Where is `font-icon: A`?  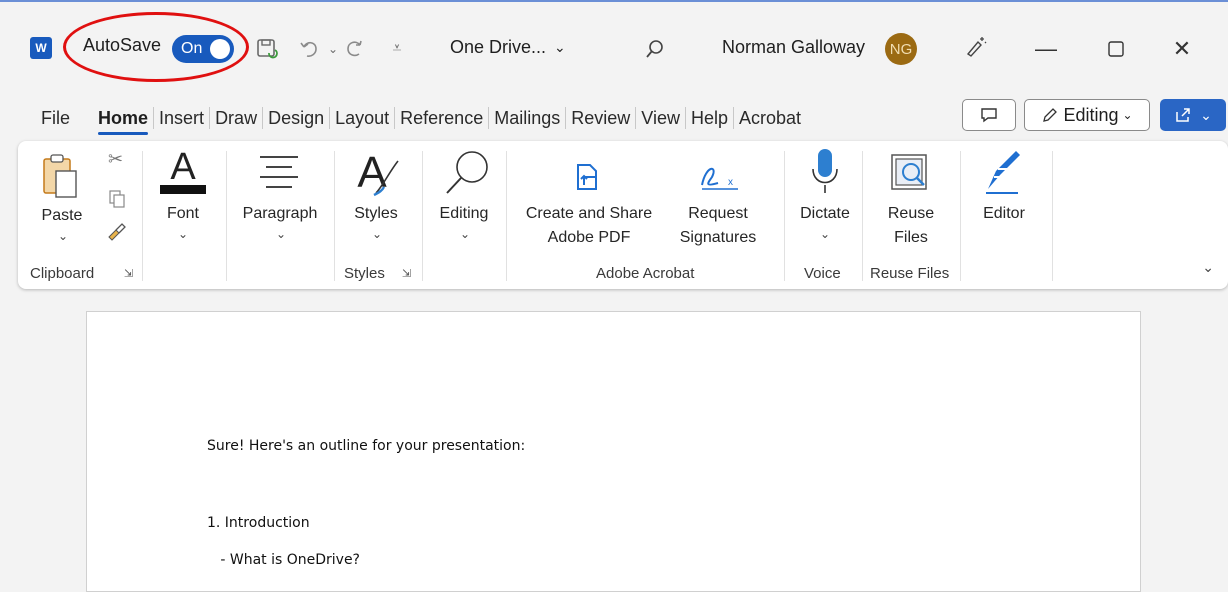 font-icon: A is located at coordinates (183, 173).